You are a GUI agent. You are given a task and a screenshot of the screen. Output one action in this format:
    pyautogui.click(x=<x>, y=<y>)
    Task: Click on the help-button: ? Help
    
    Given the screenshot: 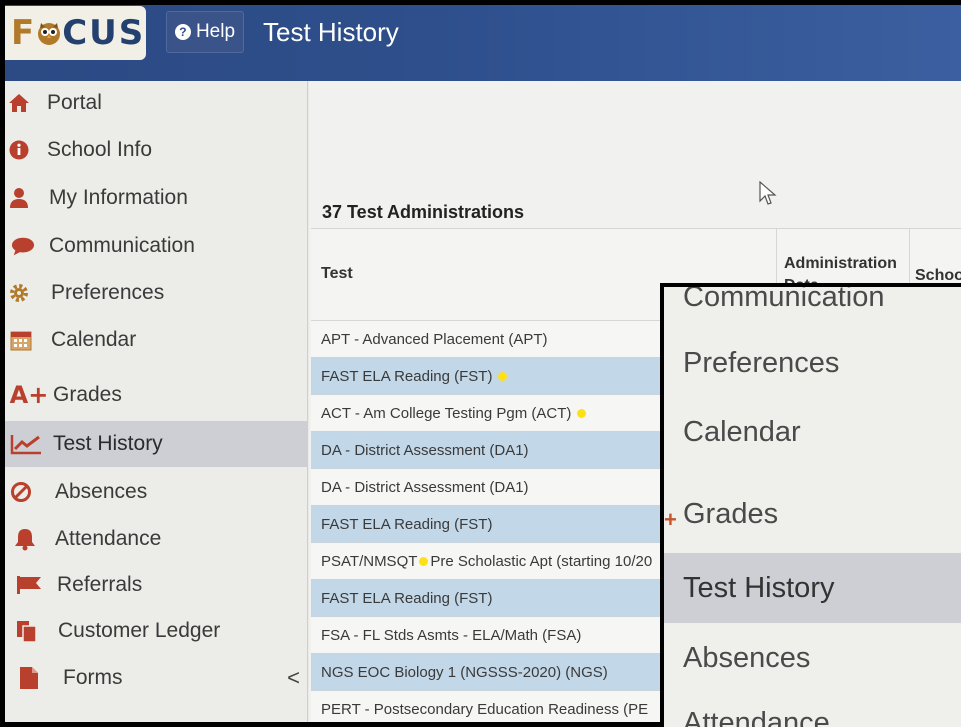 What is the action you would take?
    pyautogui.click(x=205, y=32)
    